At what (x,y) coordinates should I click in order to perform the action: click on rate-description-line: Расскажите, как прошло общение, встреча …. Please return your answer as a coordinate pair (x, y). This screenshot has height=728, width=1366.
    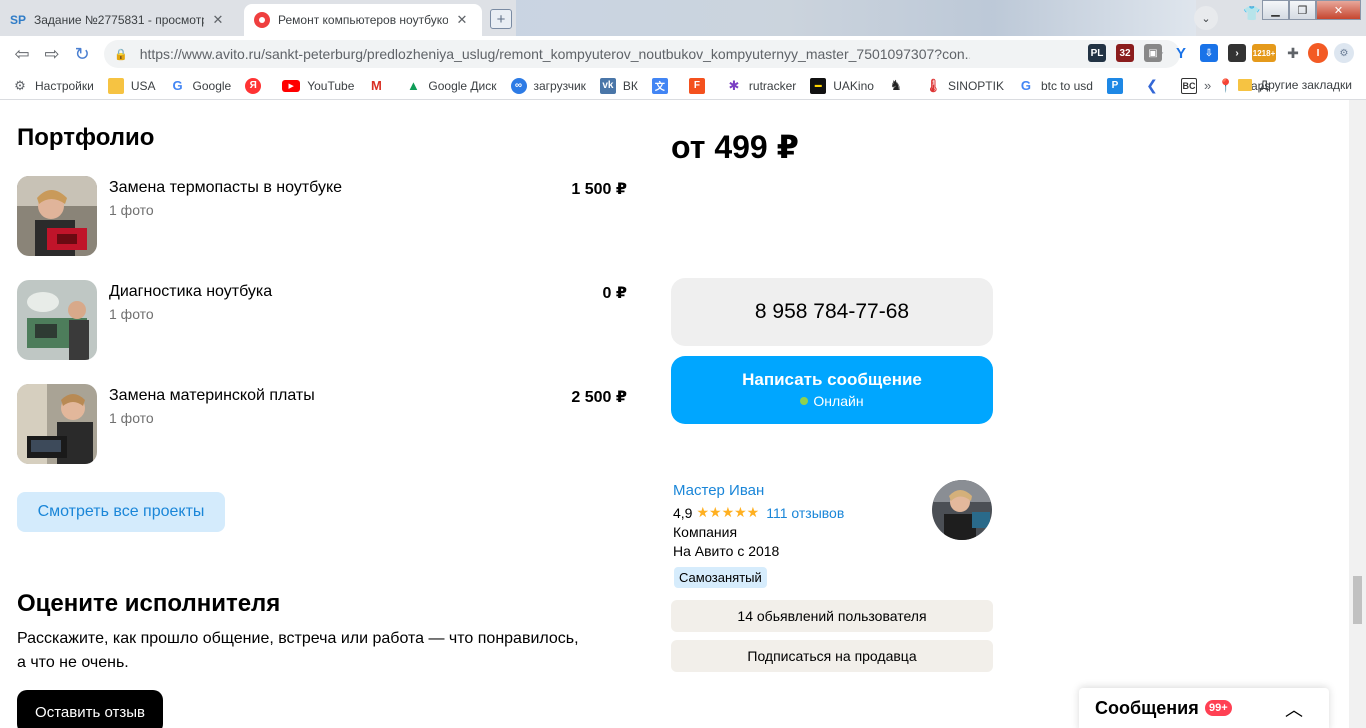
    Looking at the image, I should click on (298, 638).